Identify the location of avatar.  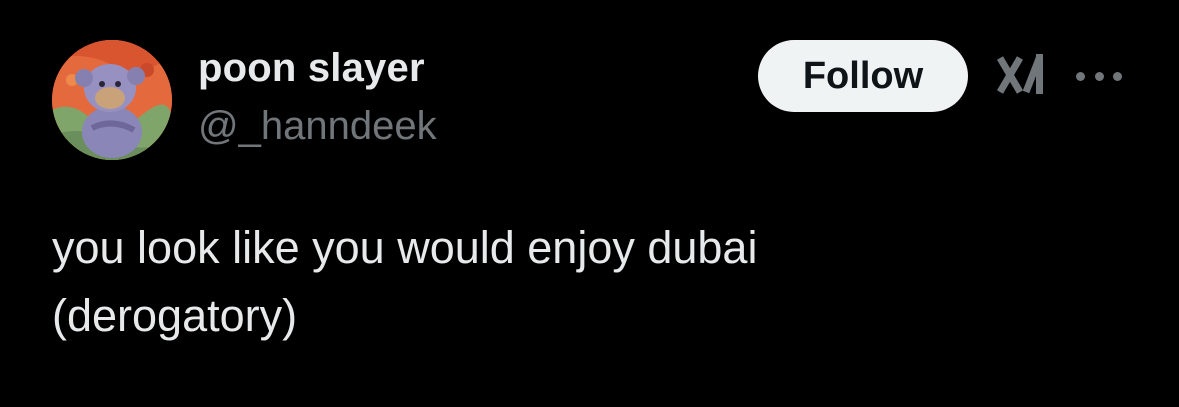
(112, 100).